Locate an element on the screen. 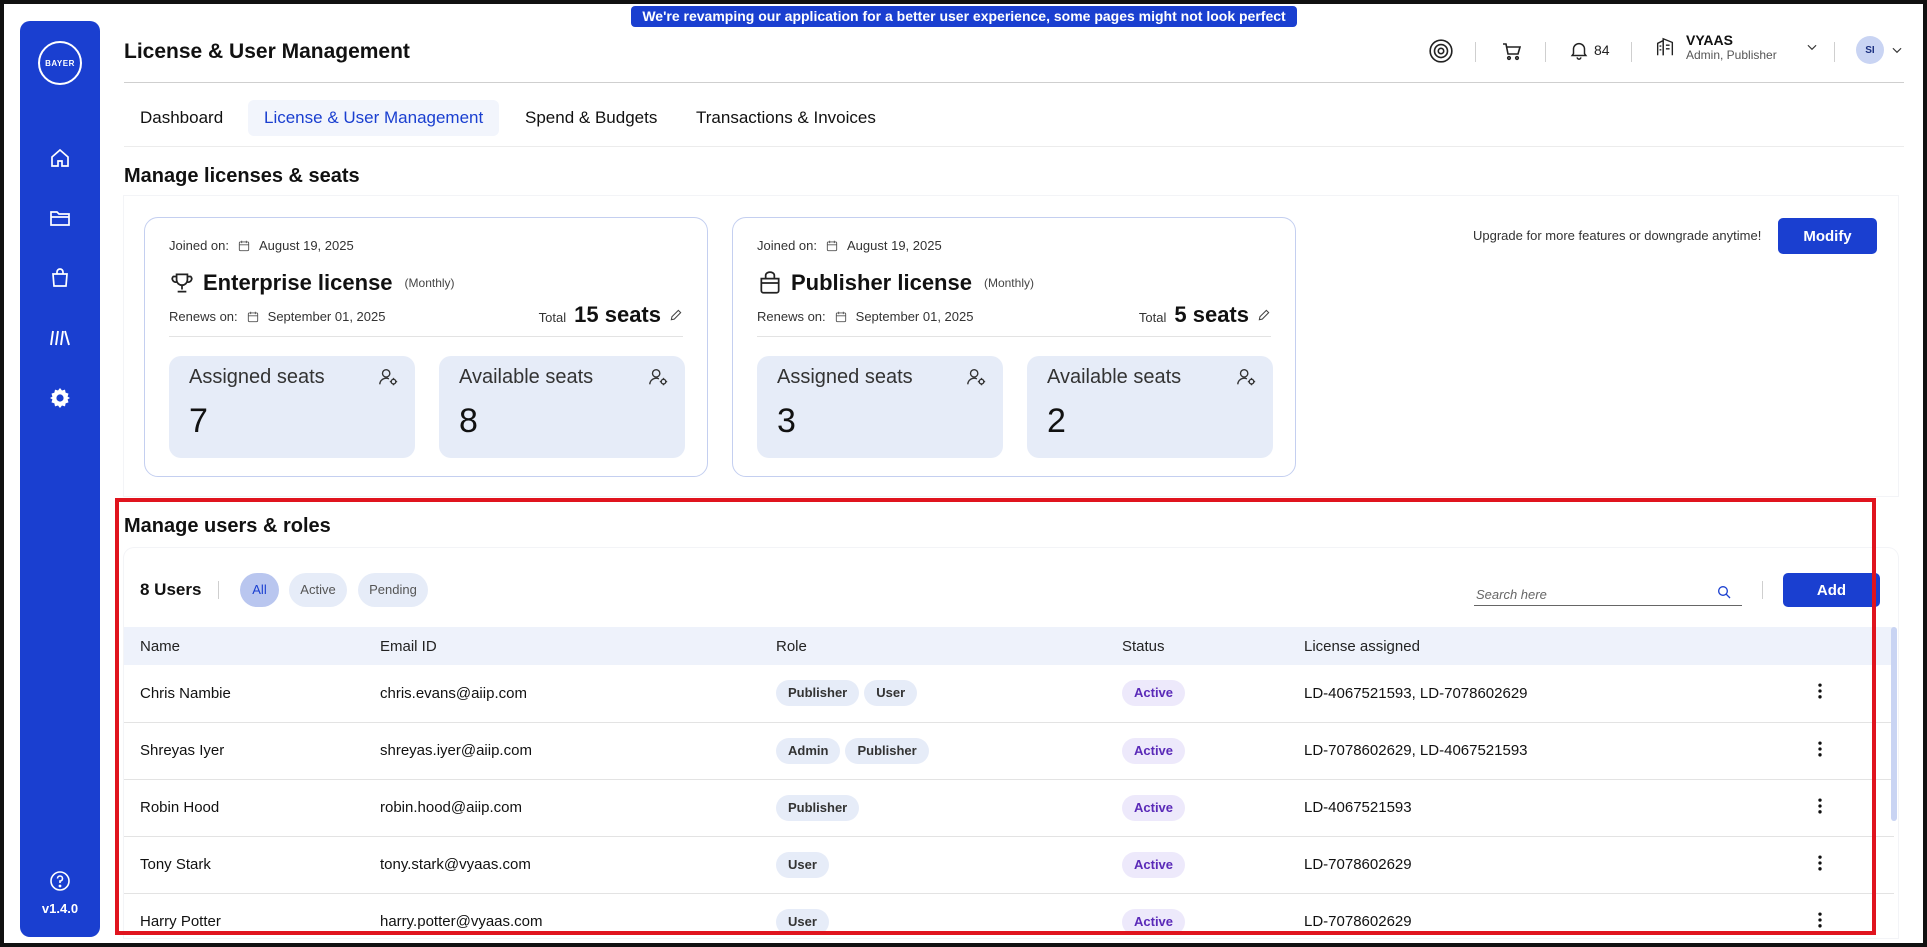 Image resolution: width=1927 pixels, height=947 pixels. user-roles: User is located at coordinates (933, 920).